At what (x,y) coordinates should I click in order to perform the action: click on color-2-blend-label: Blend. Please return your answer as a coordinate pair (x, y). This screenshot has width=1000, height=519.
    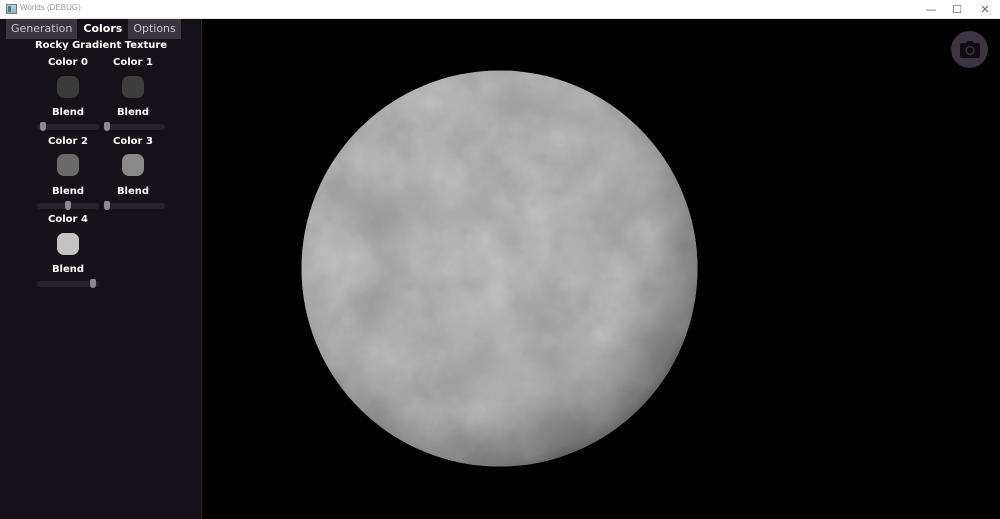
    Looking at the image, I should click on (68, 191).